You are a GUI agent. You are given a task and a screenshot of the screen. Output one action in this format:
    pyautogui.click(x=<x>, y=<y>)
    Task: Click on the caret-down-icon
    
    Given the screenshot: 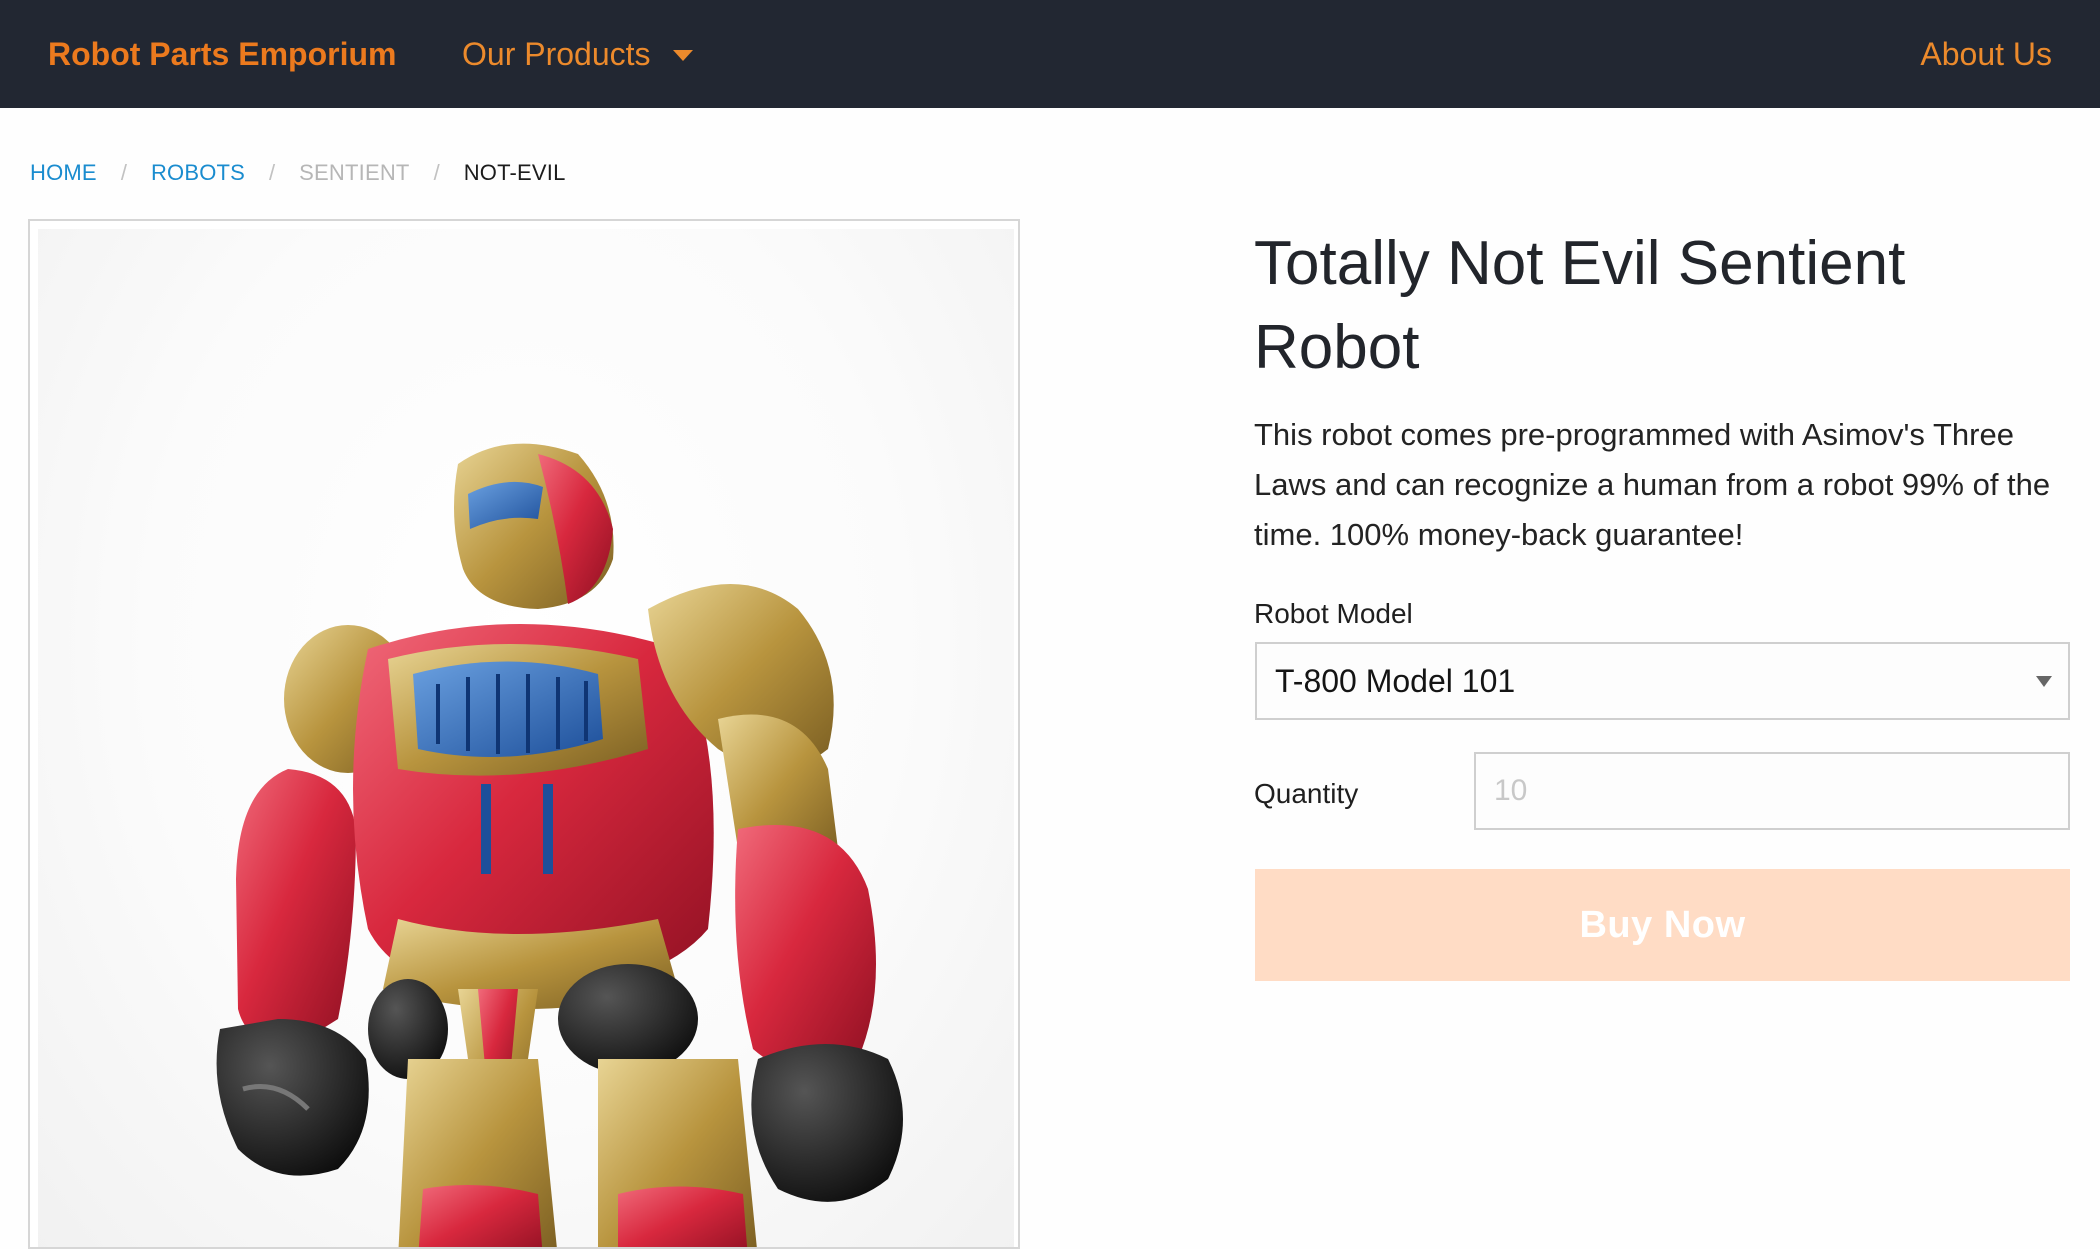 What is the action you would take?
    pyautogui.click(x=682, y=55)
    